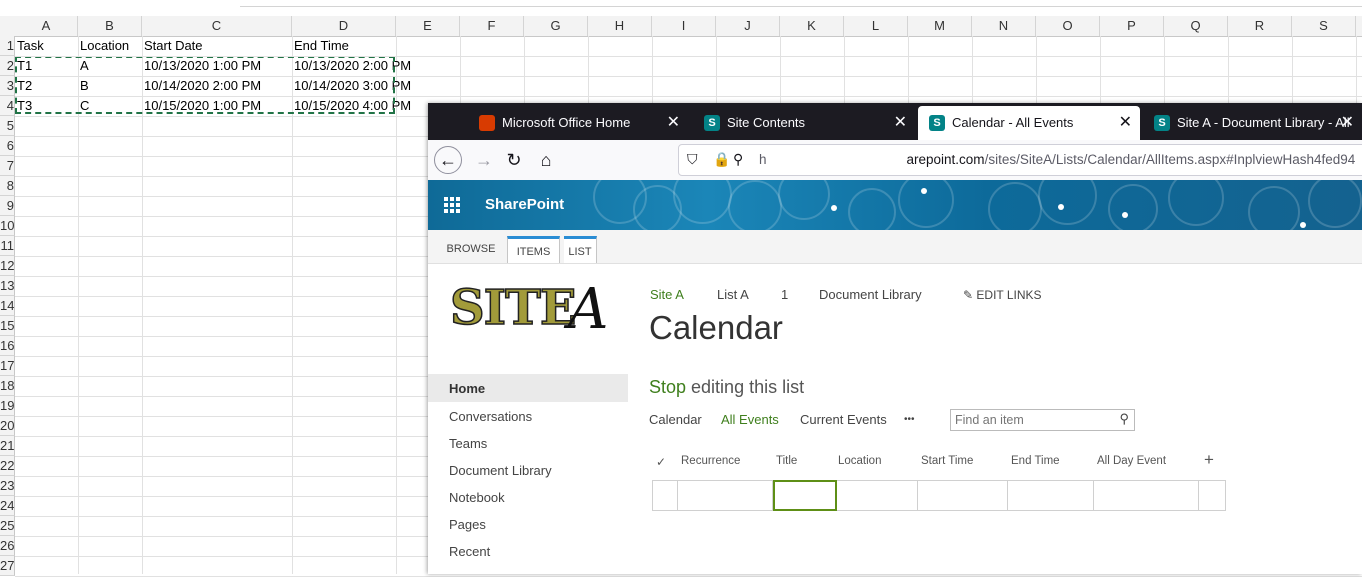 The width and height of the screenshot is (1362, 577). I want to click on cell-c1: Start Date, so click(172, 46).